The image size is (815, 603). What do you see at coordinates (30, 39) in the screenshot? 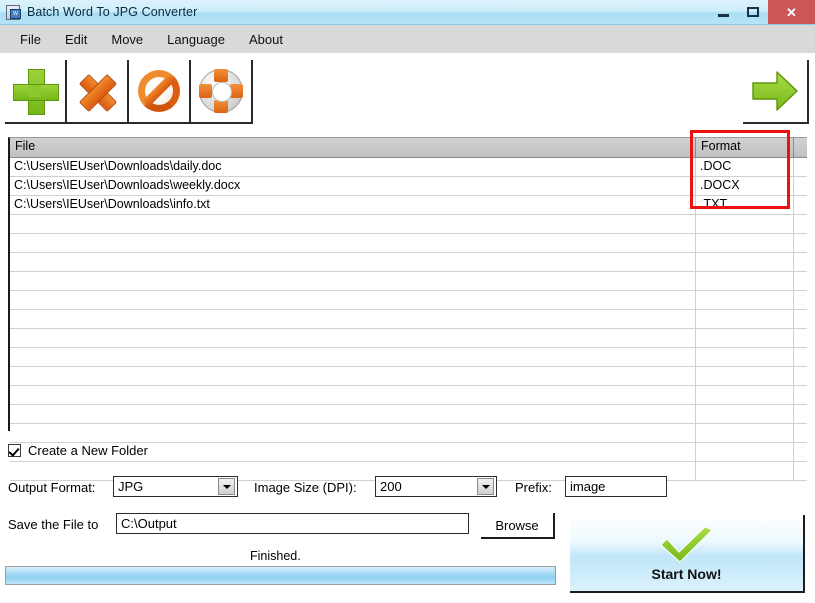
I see `menu-item-file: File` at bounding box center [30, 39].